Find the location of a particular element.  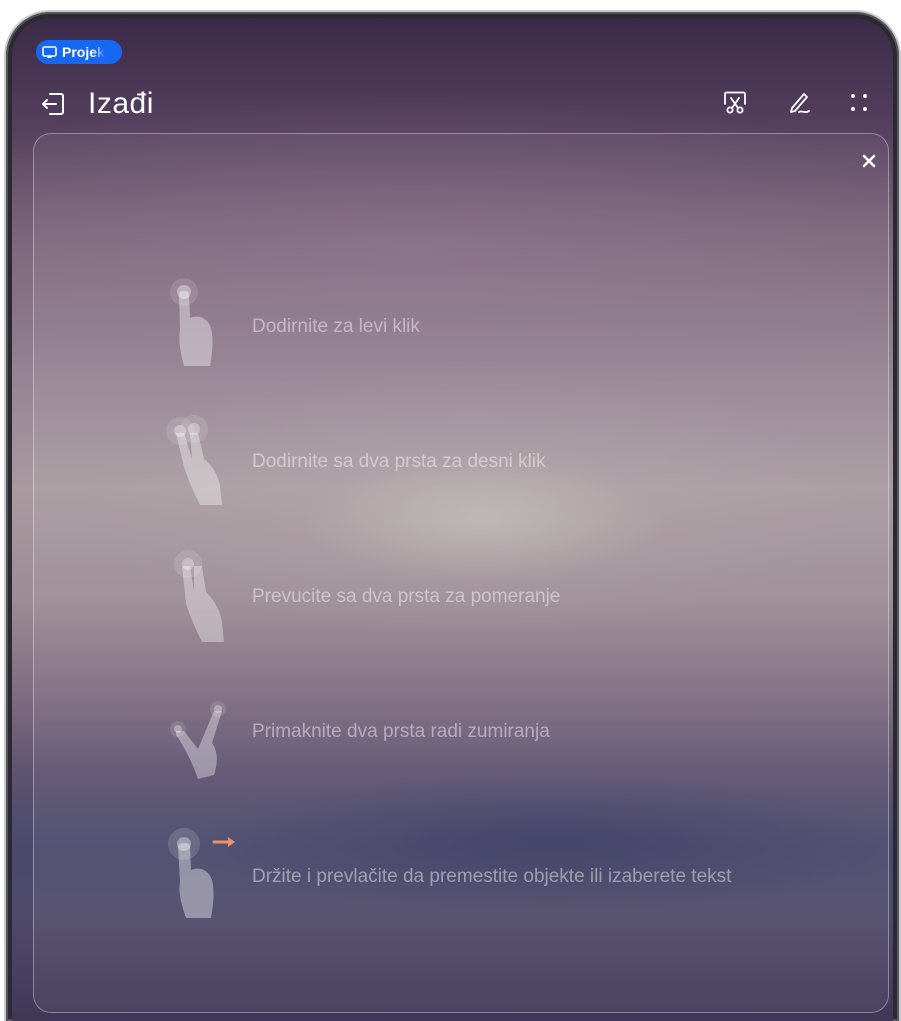

projection-icon is located at coordinates (49, 51).